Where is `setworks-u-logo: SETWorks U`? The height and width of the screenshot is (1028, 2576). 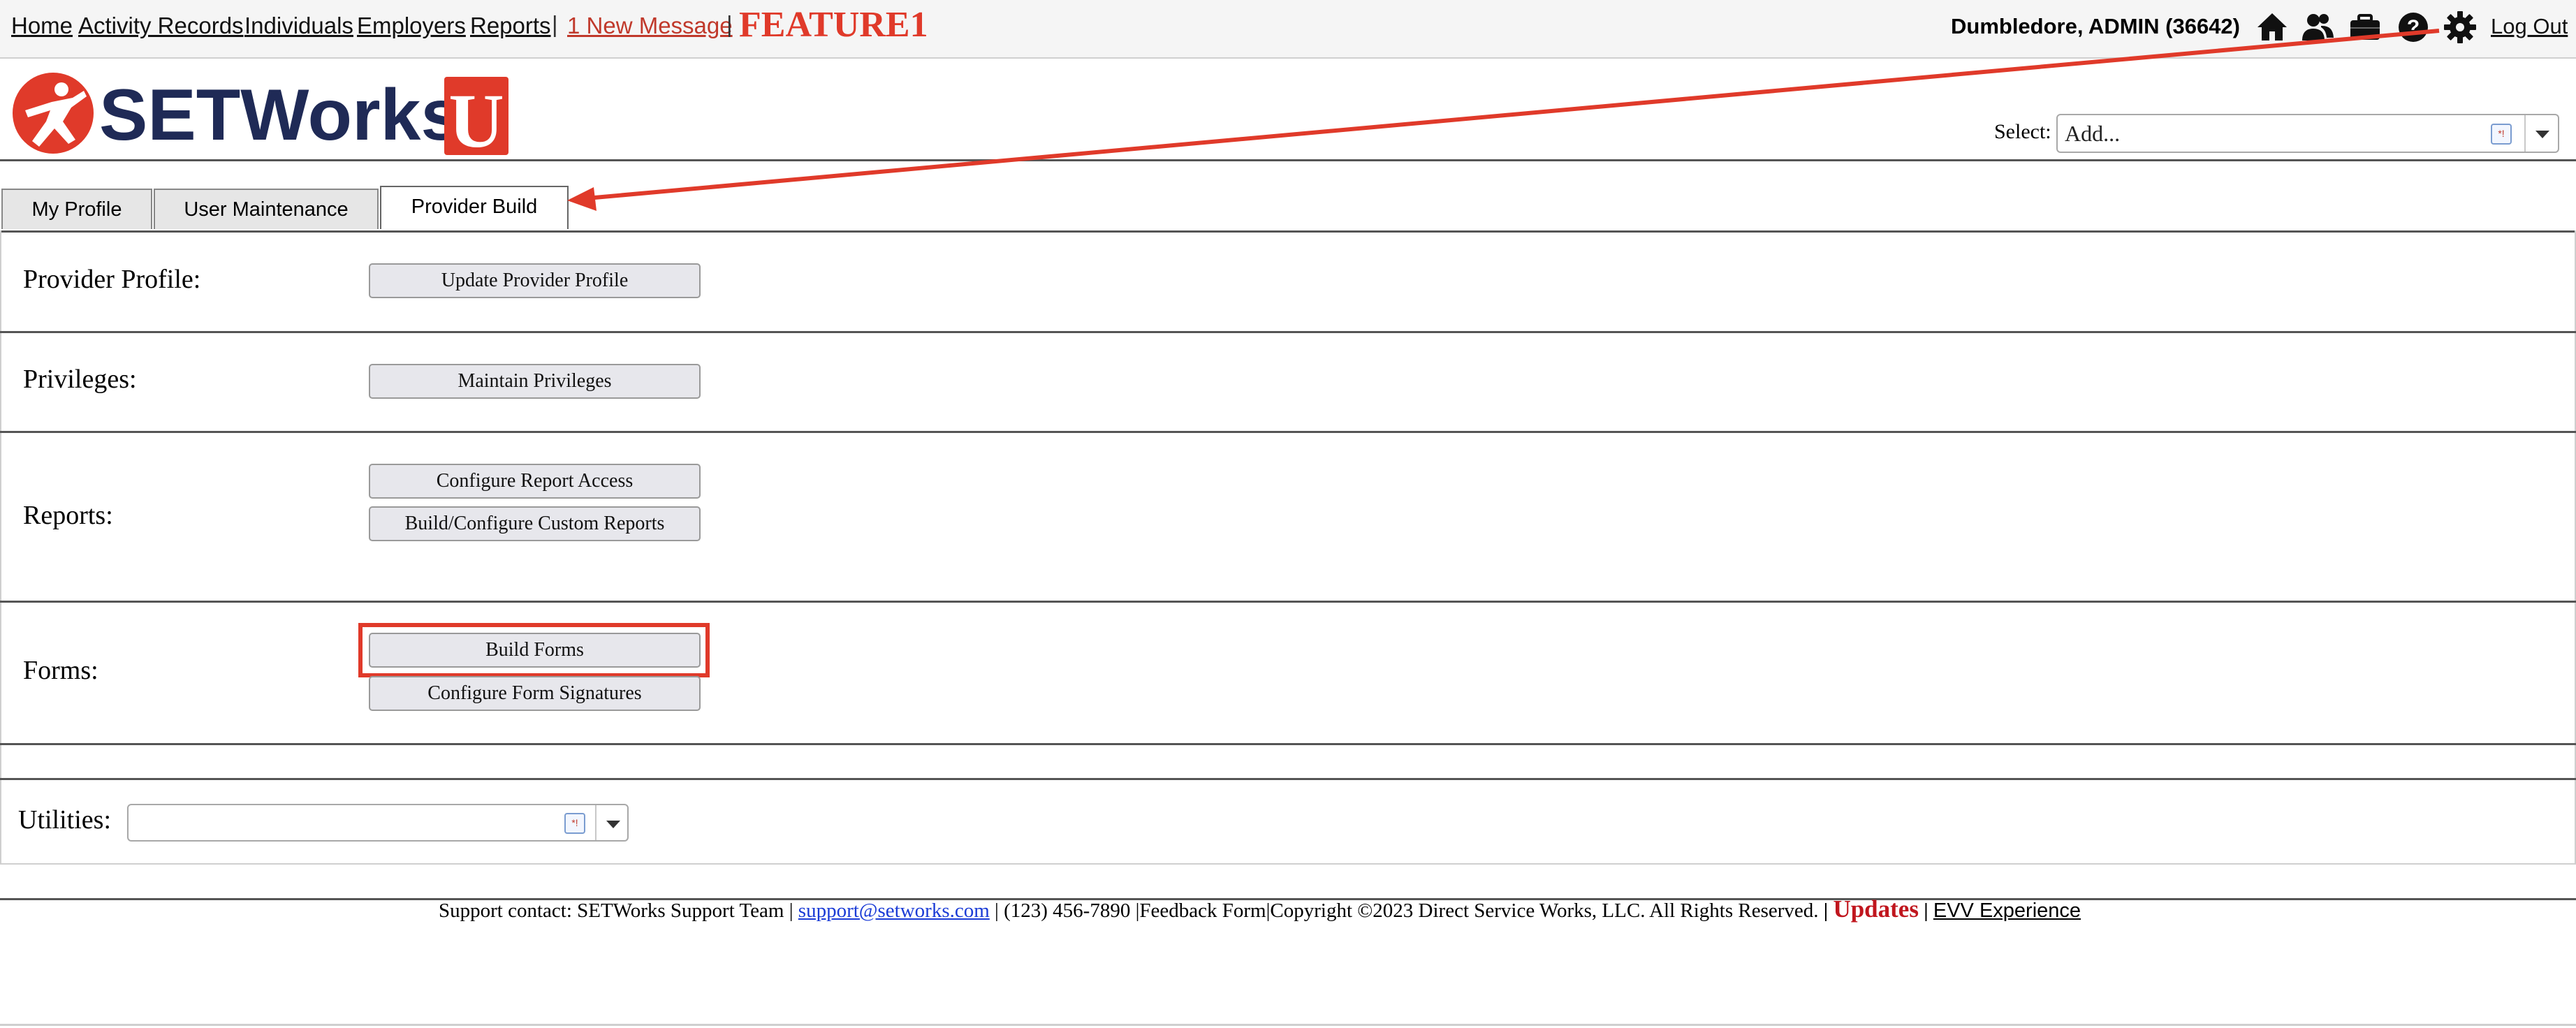 setworks-u-logo: SETWorks U is located at coordinates (262, 117).